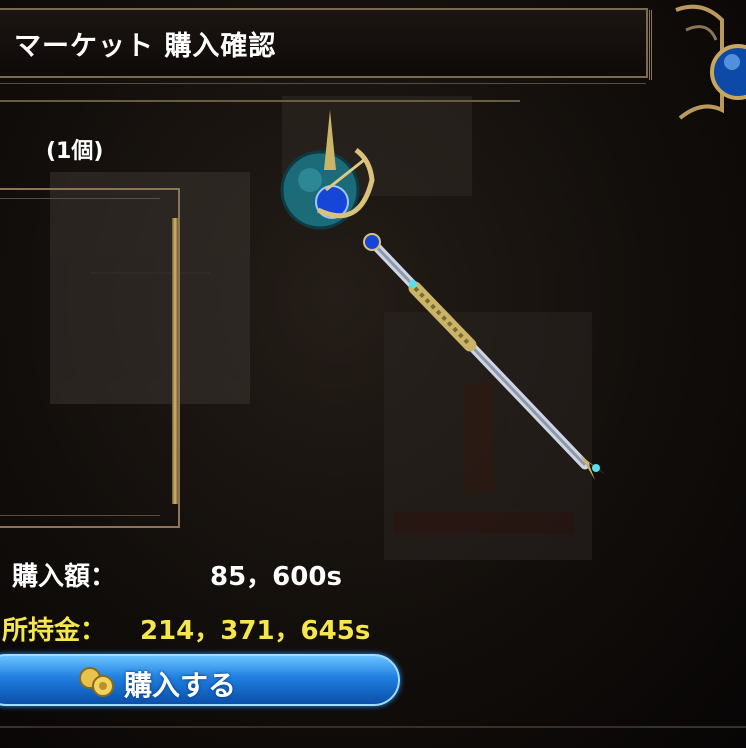 The height and width of the screenshot is (748, 746). What do you see at coordinates (96, 682) in the screenshot?
I see `coins-icon` at bounding box center [96, 682].